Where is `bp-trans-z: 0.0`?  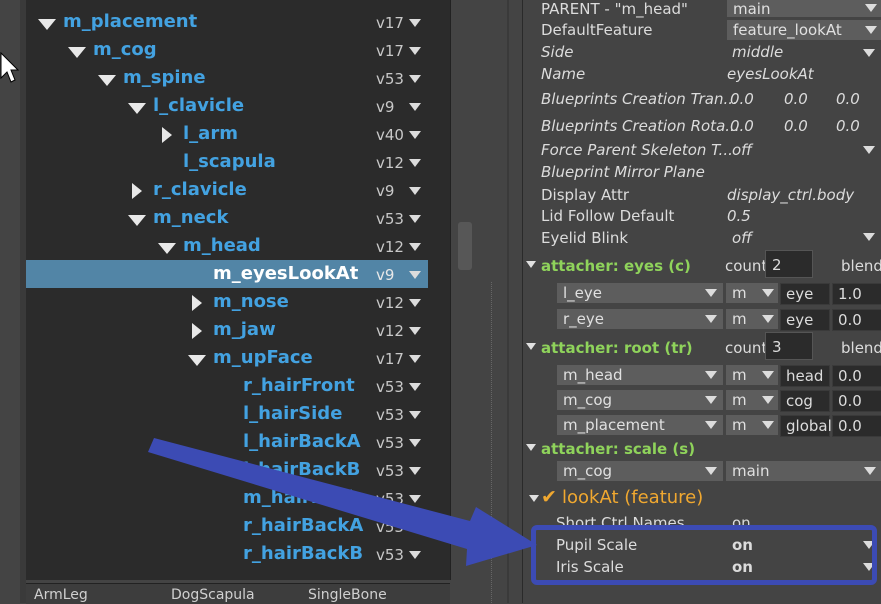 bp-trans-z: 0.0 is located at coordinates (848, 99).